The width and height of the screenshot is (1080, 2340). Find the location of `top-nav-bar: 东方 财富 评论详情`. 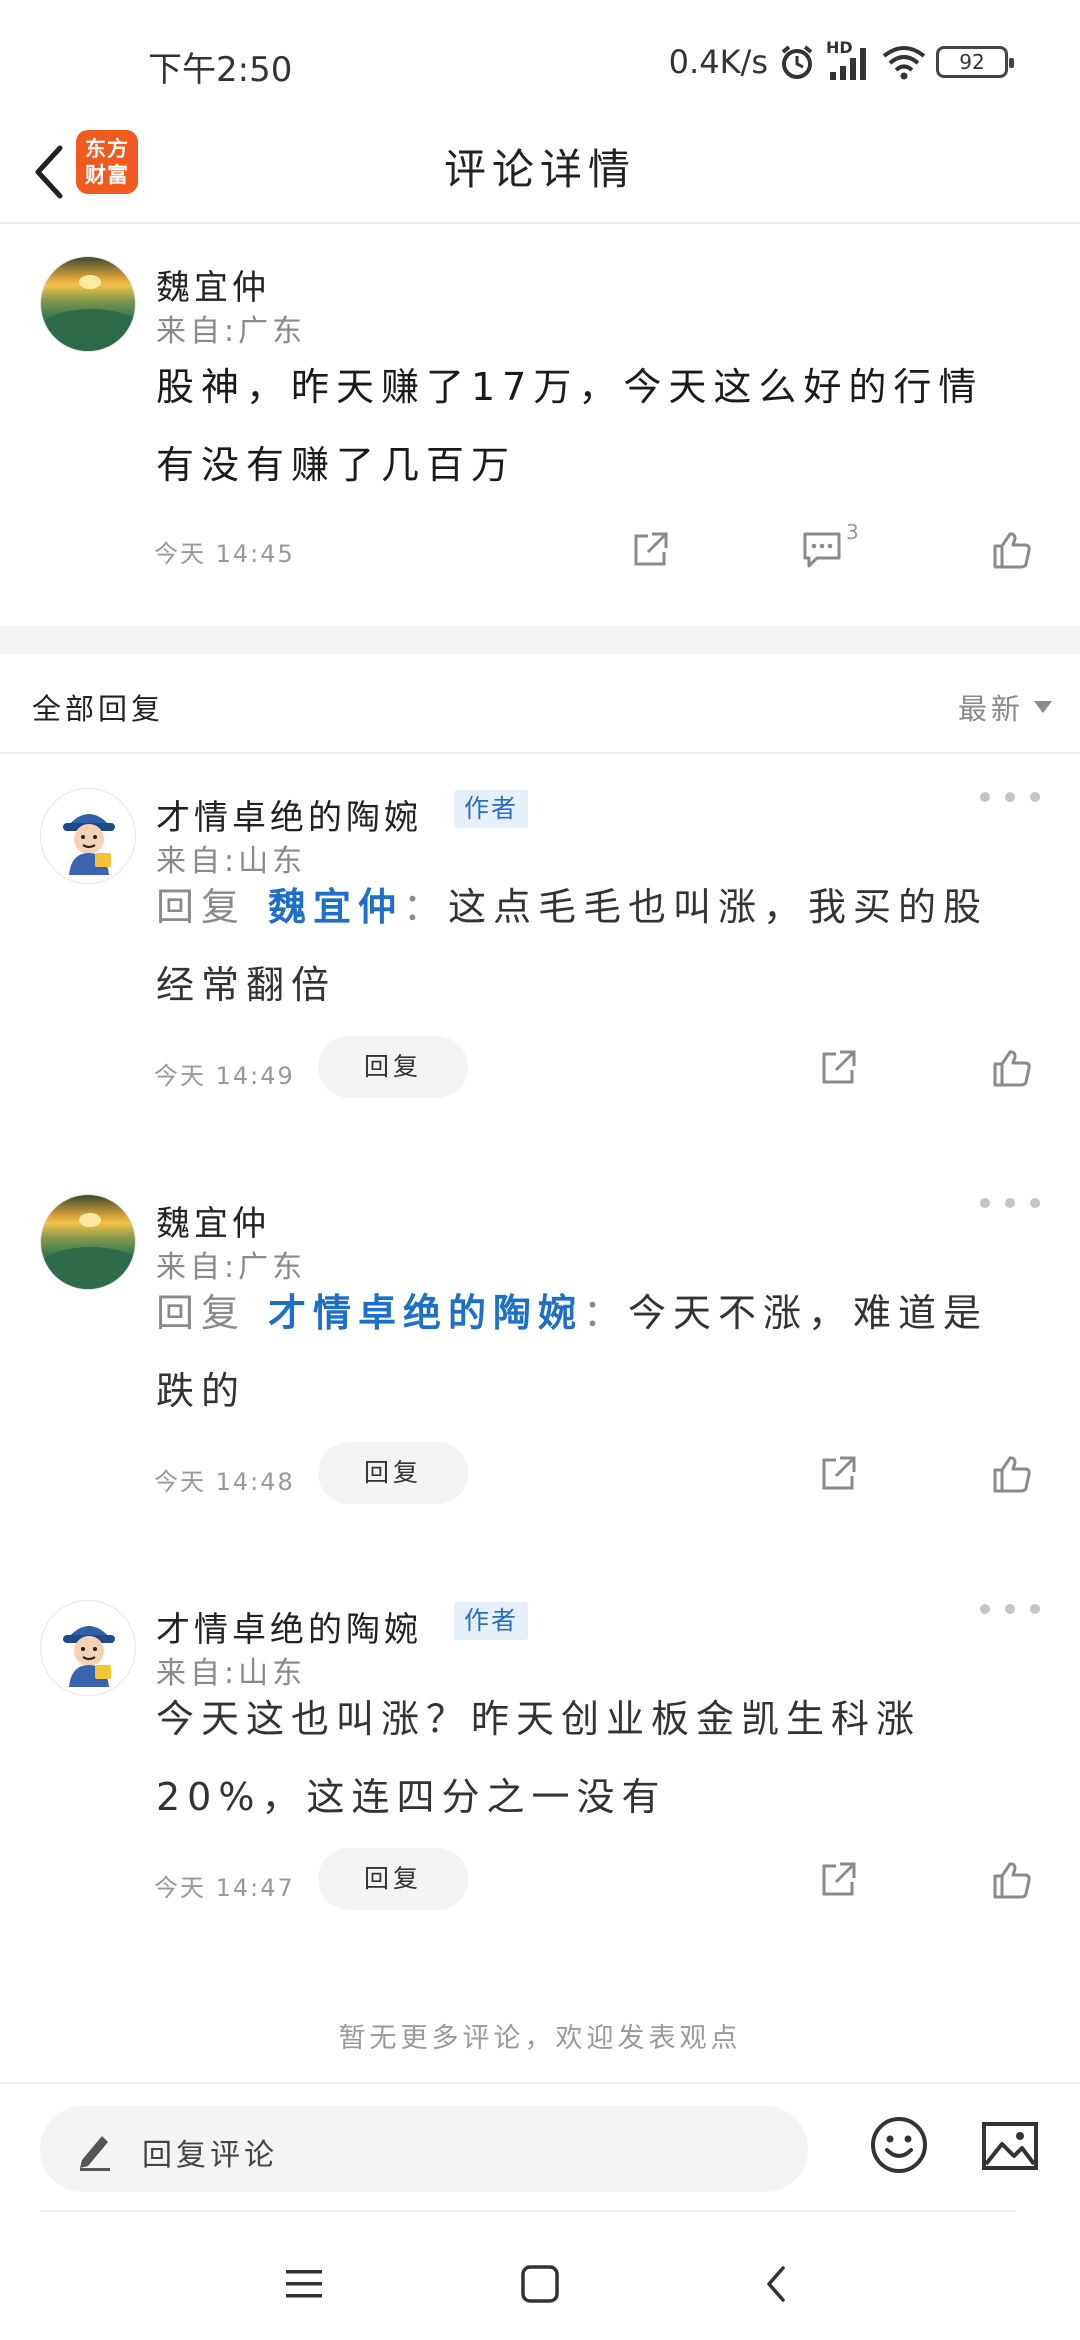

top-nav-bar: 东方 财富 评论详情 is located at coordinates (540, 172).